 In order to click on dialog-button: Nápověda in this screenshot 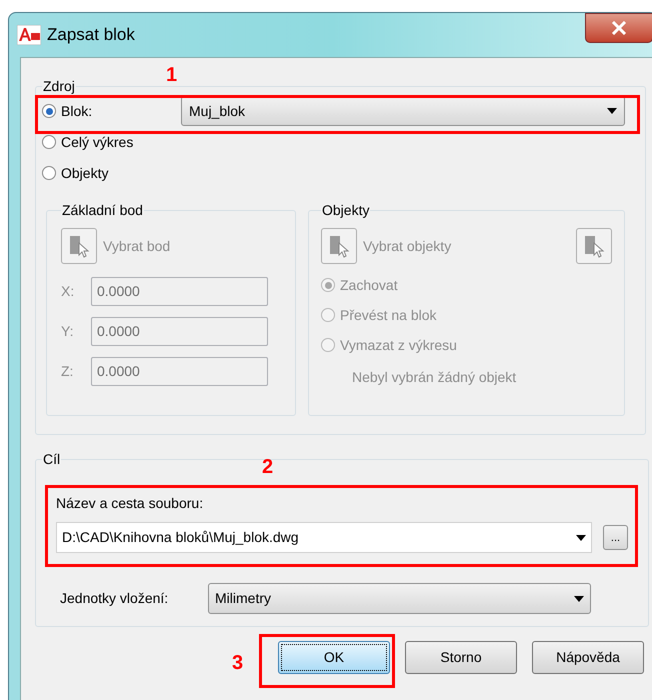, I will do `click(588, 657)`.